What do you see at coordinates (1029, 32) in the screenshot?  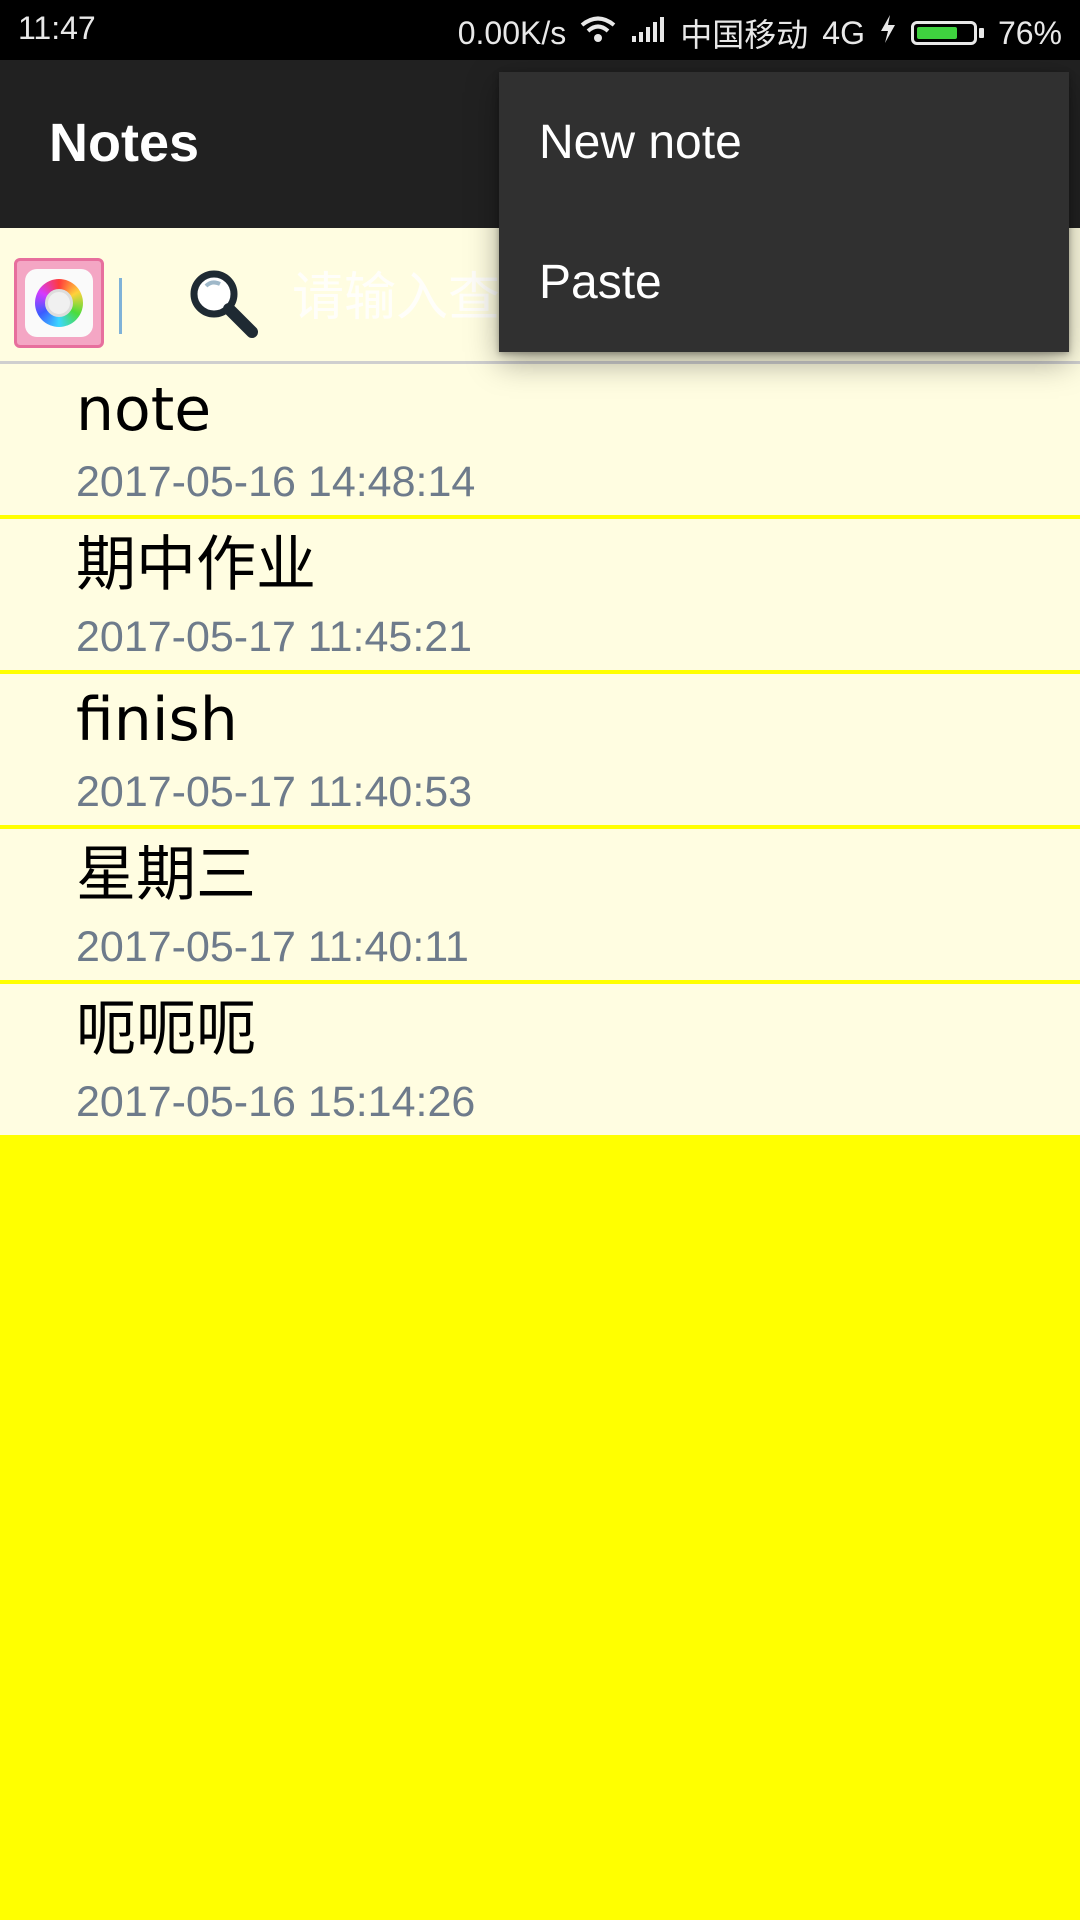 I see `battery-percent: 76%` at bounding box center [1029, 32].